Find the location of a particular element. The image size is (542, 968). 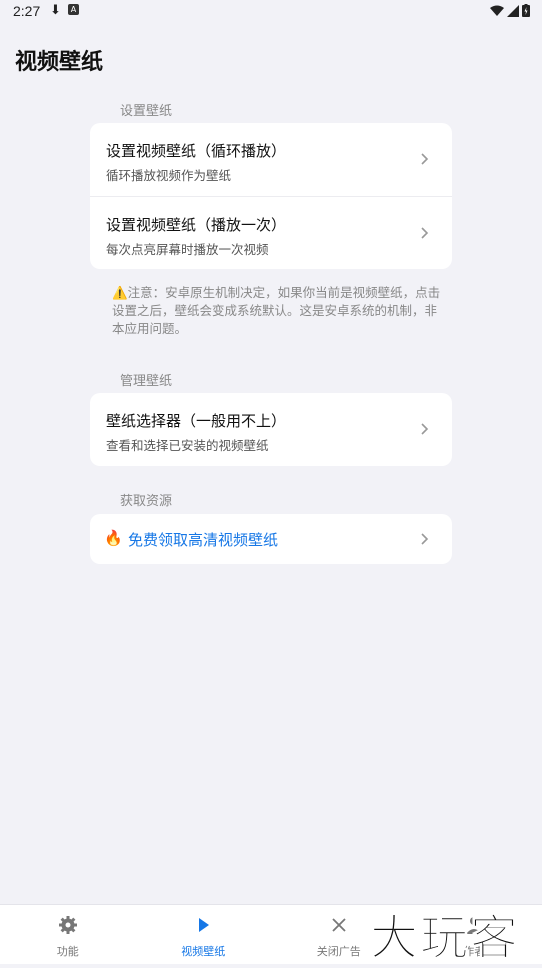

nav-function: 功能 is located at coordinates (68, 934).